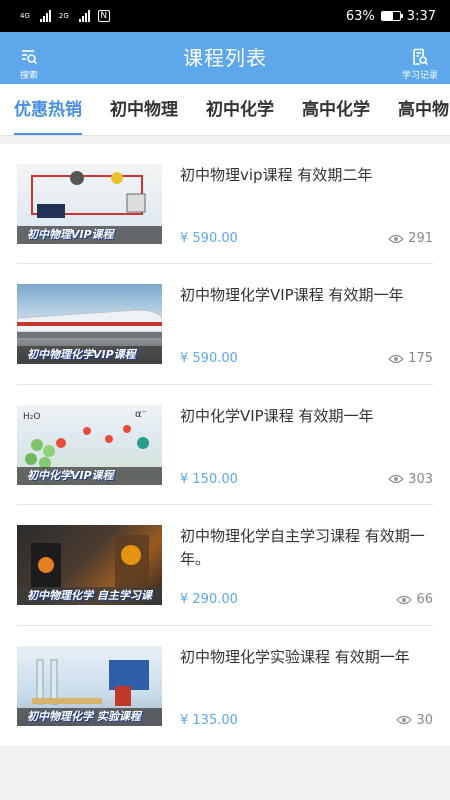  I want to click on network-type-1: 4G, so click(25, 16).